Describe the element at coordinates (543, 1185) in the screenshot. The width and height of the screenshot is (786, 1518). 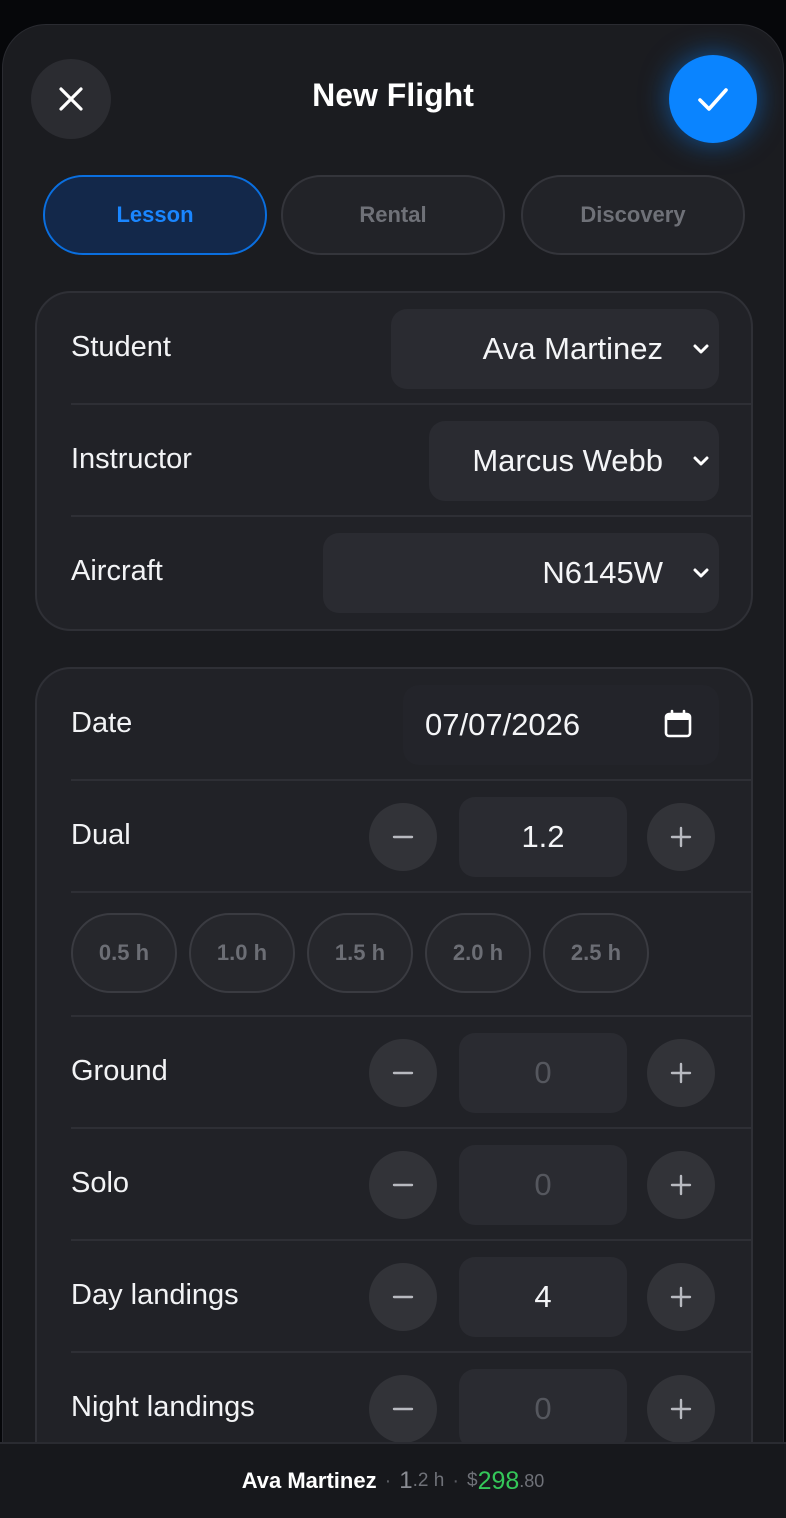
I see `solo-value-input: 0` at that location.